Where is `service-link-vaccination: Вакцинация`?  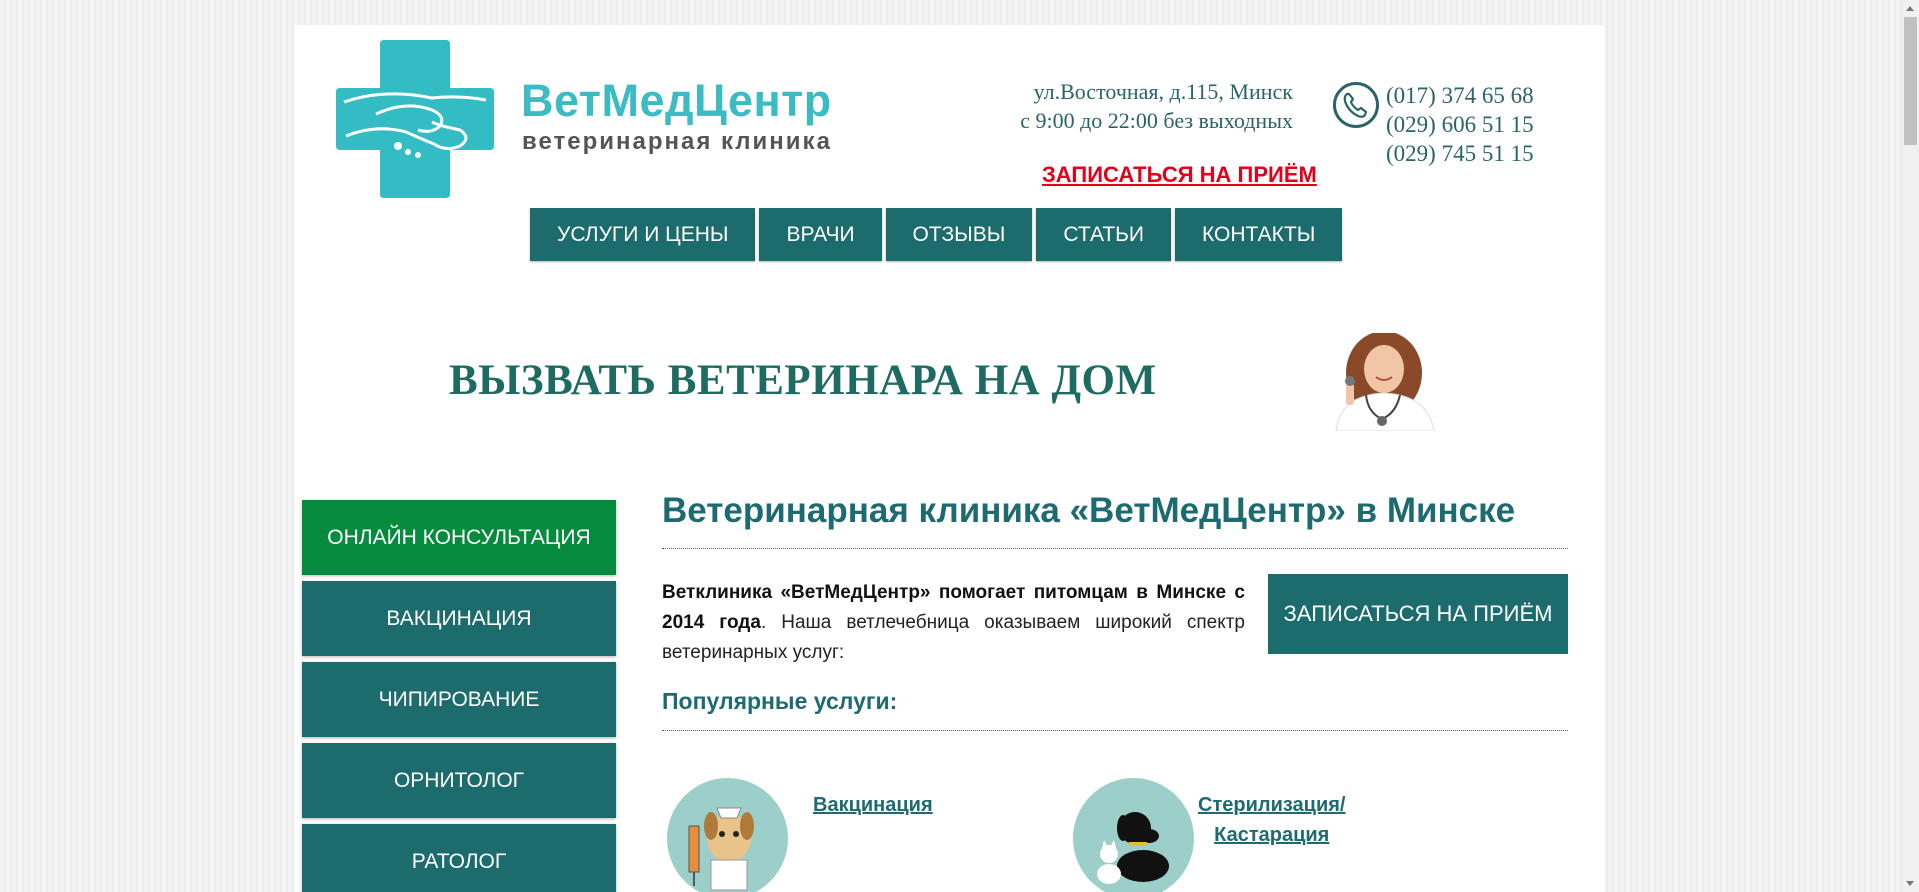 service-link-vaccination: Вакцинация is located at coordinates (873, 805).